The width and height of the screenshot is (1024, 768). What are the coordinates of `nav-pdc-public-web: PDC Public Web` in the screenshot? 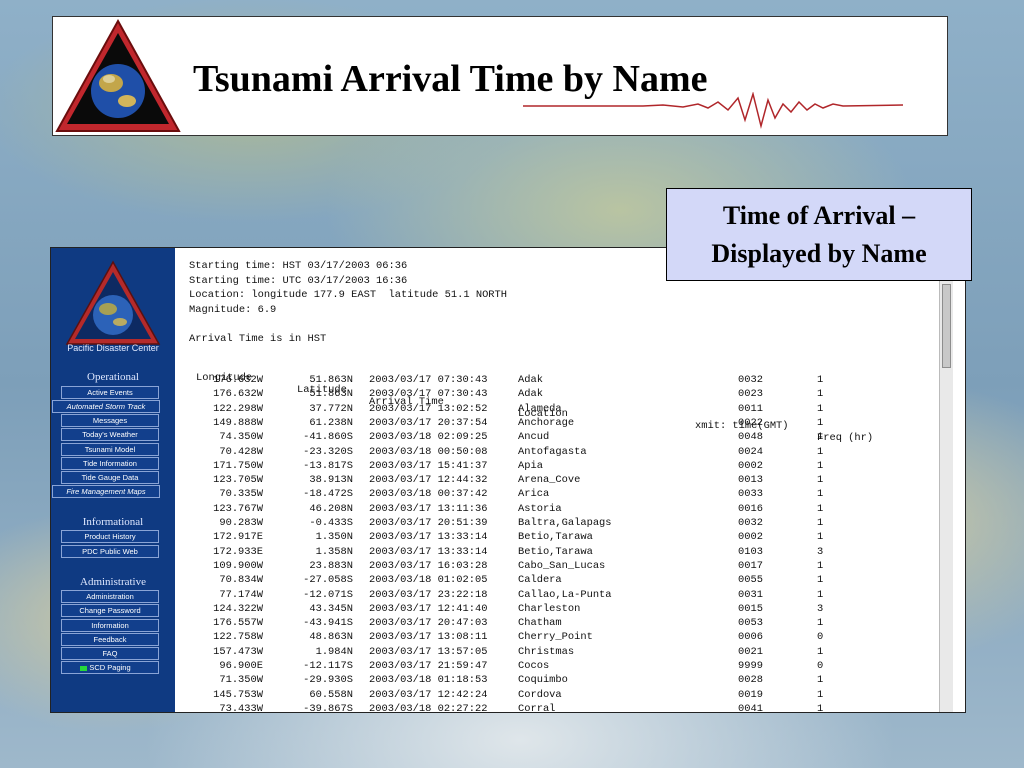 It's located at (110, 551).